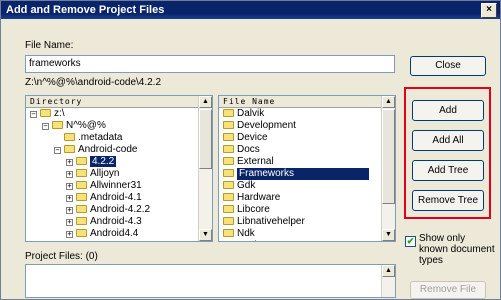  Describe the element at coordinates (300, 102) in the screenshot. I see `file-name-header: File Name` at that location.